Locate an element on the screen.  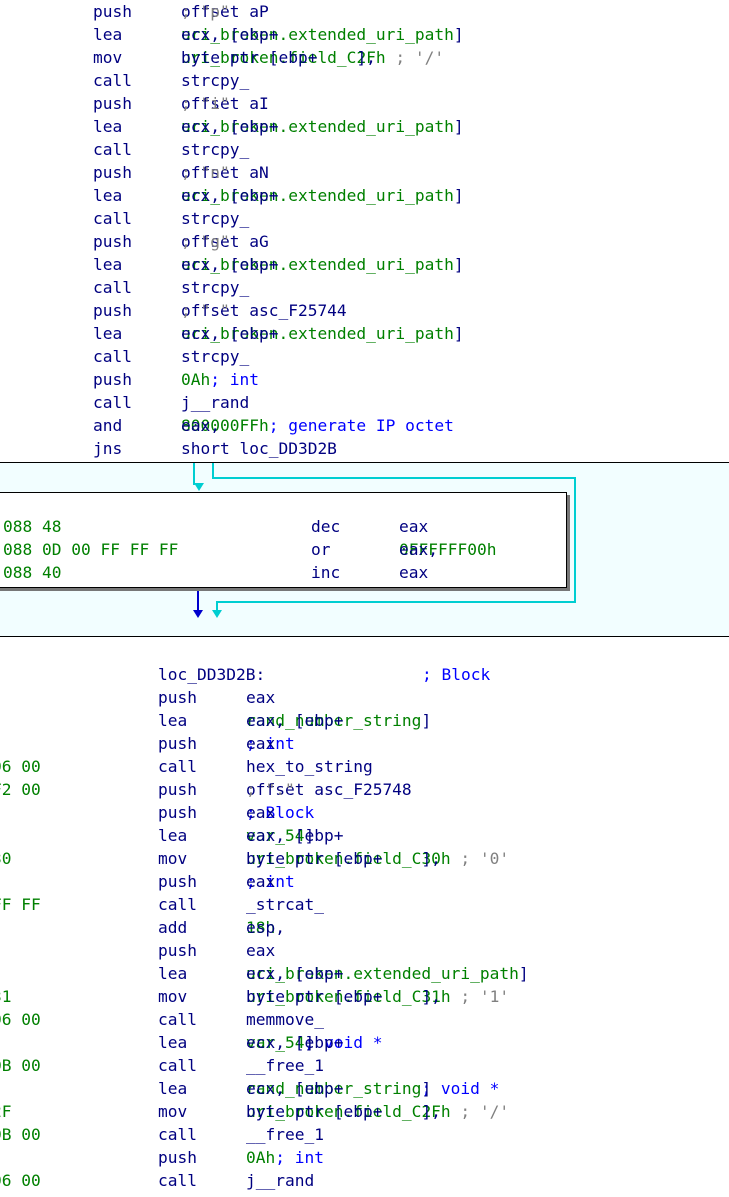
asm-line: 088 48 dec eax is located at coordinates (283, 526).